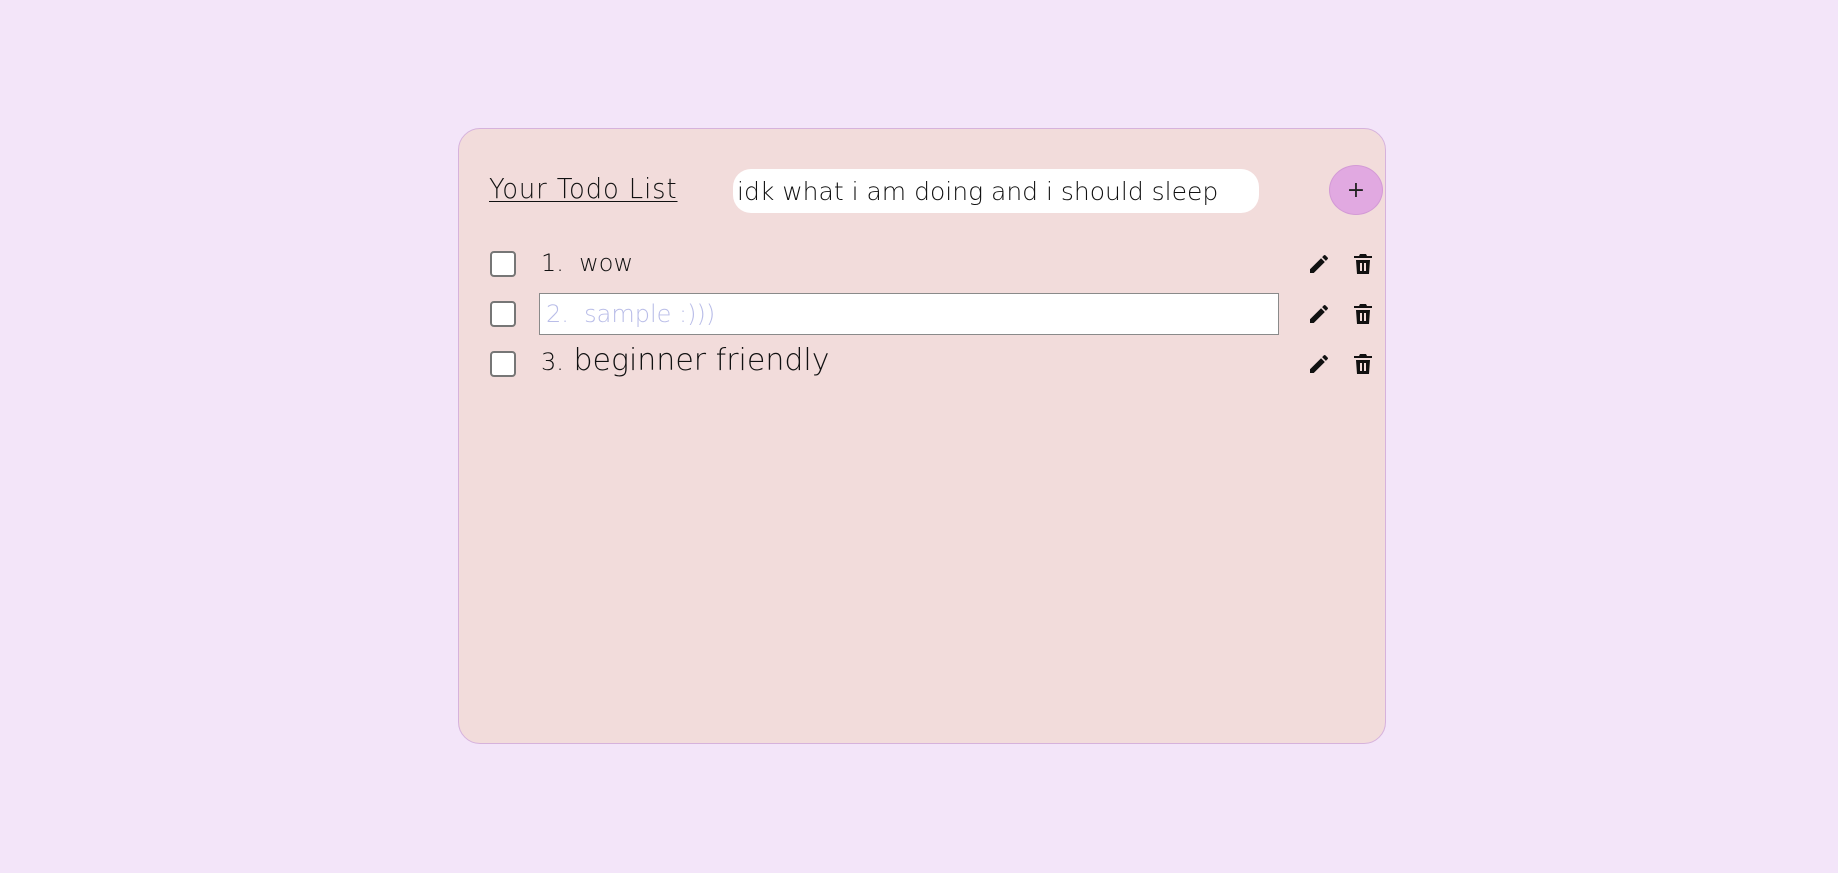 The image size is (1838, 873). Describe the element at coordinates (685, 360) in the screenshot. I see `todo-text: 3. beginner friendly` at that location.